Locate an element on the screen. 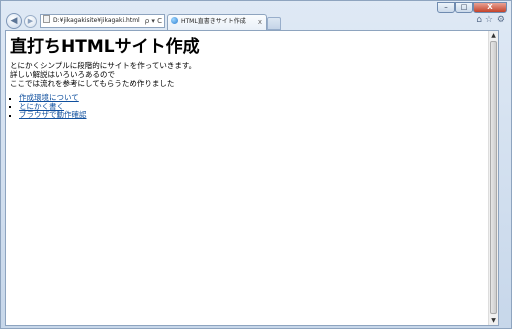 Image resolution: width=512 pixels, height=329 pixels. tab-title: HTML直書きサイト作成 is located at coordinates (213, 21).